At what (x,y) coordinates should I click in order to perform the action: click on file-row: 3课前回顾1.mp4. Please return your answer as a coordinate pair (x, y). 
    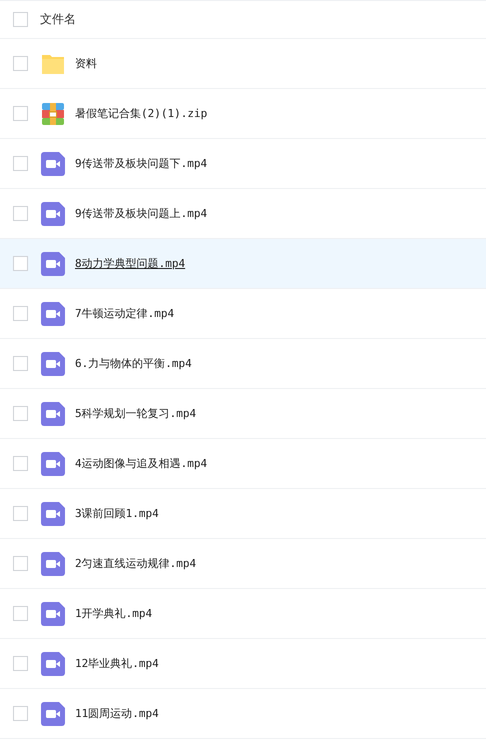
    Looking at the image, I should click on (243, 514).